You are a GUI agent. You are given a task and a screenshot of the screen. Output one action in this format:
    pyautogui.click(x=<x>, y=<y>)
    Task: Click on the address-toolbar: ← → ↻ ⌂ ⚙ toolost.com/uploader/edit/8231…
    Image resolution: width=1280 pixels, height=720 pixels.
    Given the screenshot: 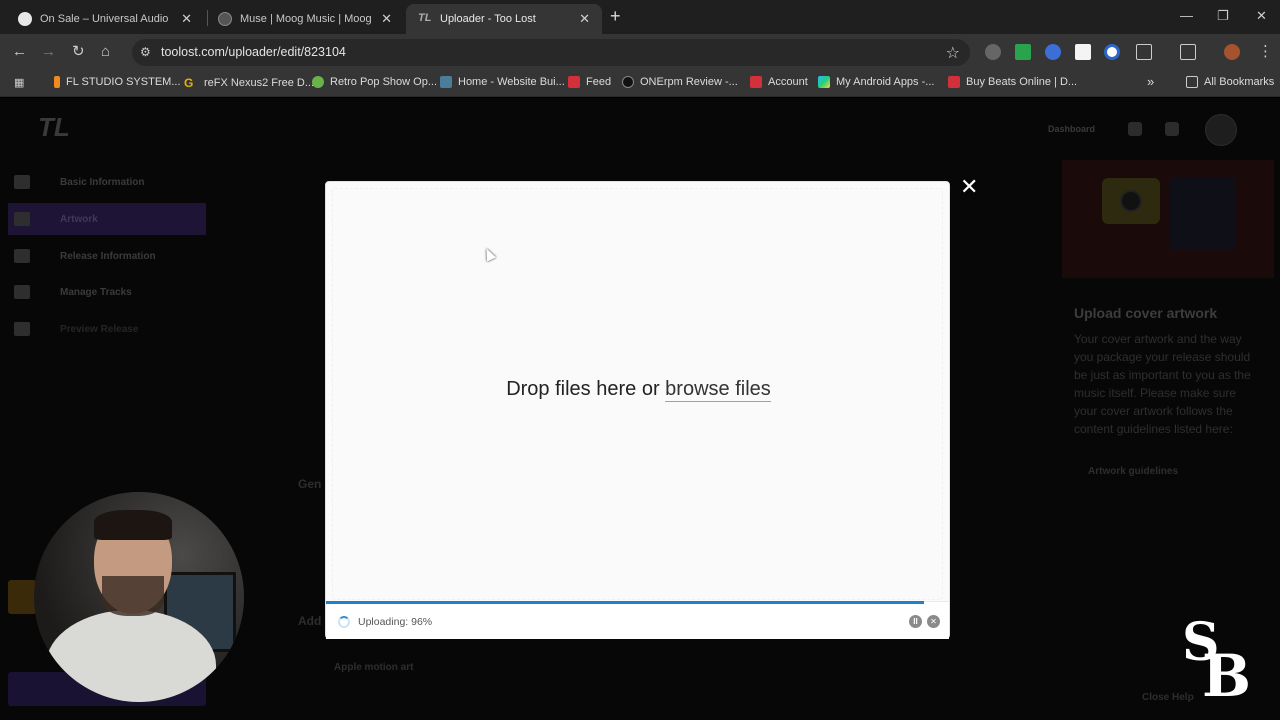 What is the action you would take?
    pyautogui.click(x=640, y=52)
    